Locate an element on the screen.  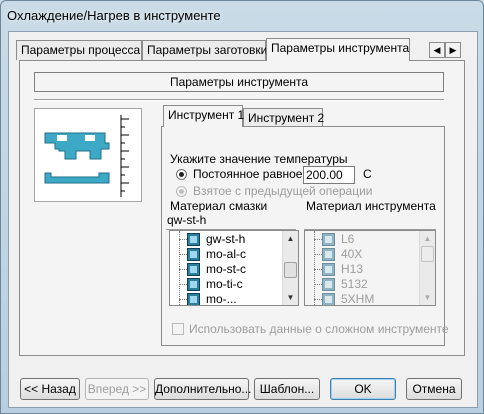
ok-button: OK is located at coordinates (363, 389).